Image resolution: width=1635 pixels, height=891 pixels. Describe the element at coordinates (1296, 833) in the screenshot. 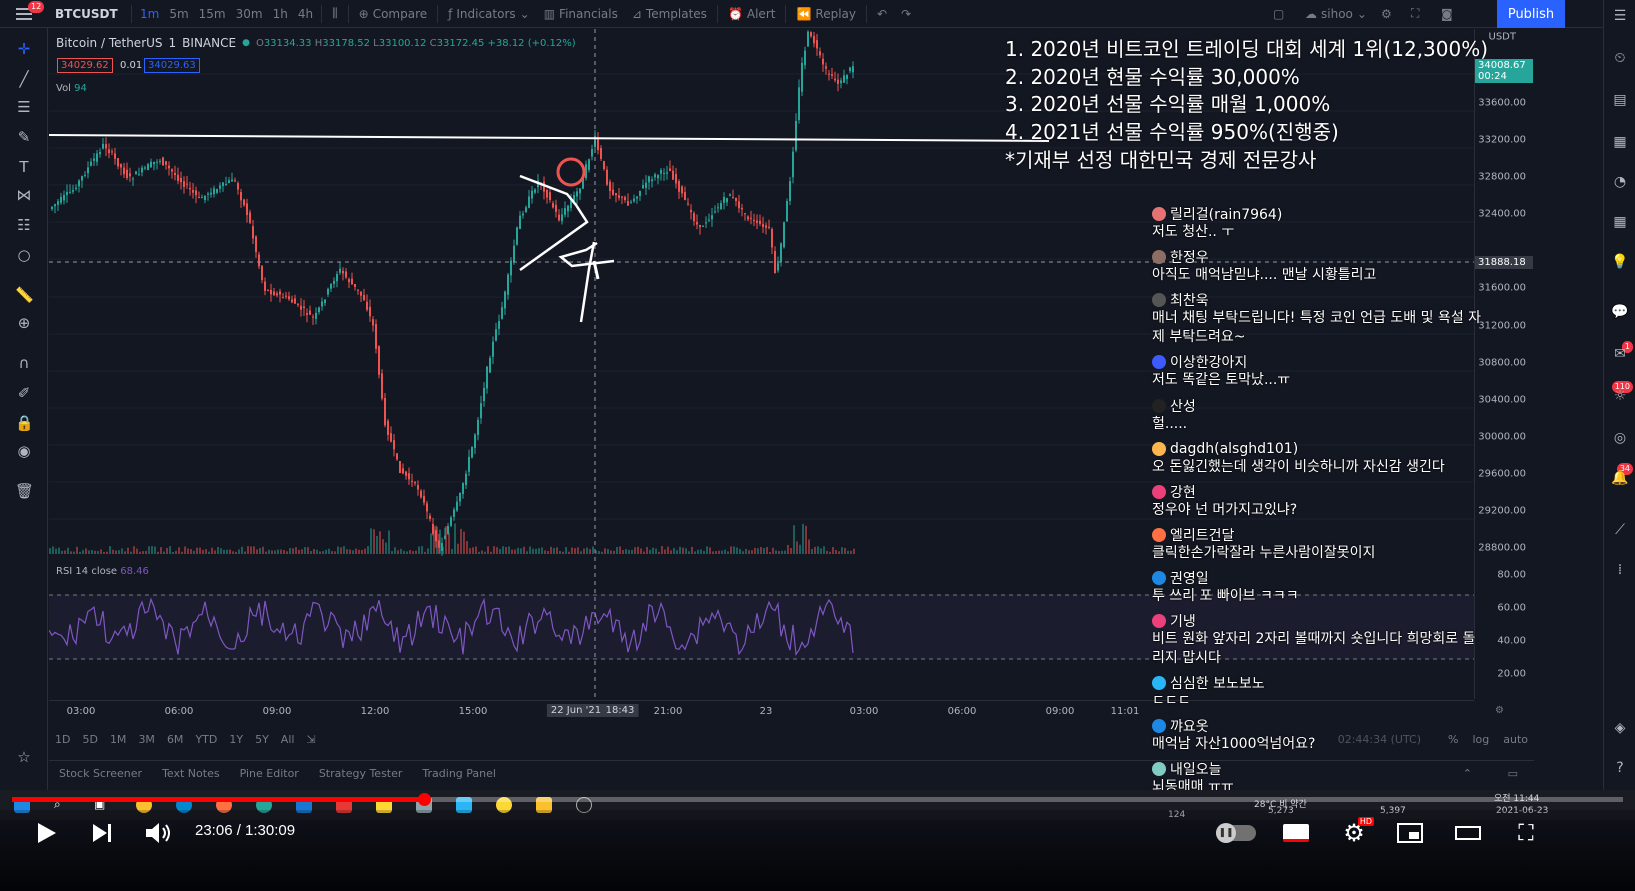

I see `subtitles-button` at that location.